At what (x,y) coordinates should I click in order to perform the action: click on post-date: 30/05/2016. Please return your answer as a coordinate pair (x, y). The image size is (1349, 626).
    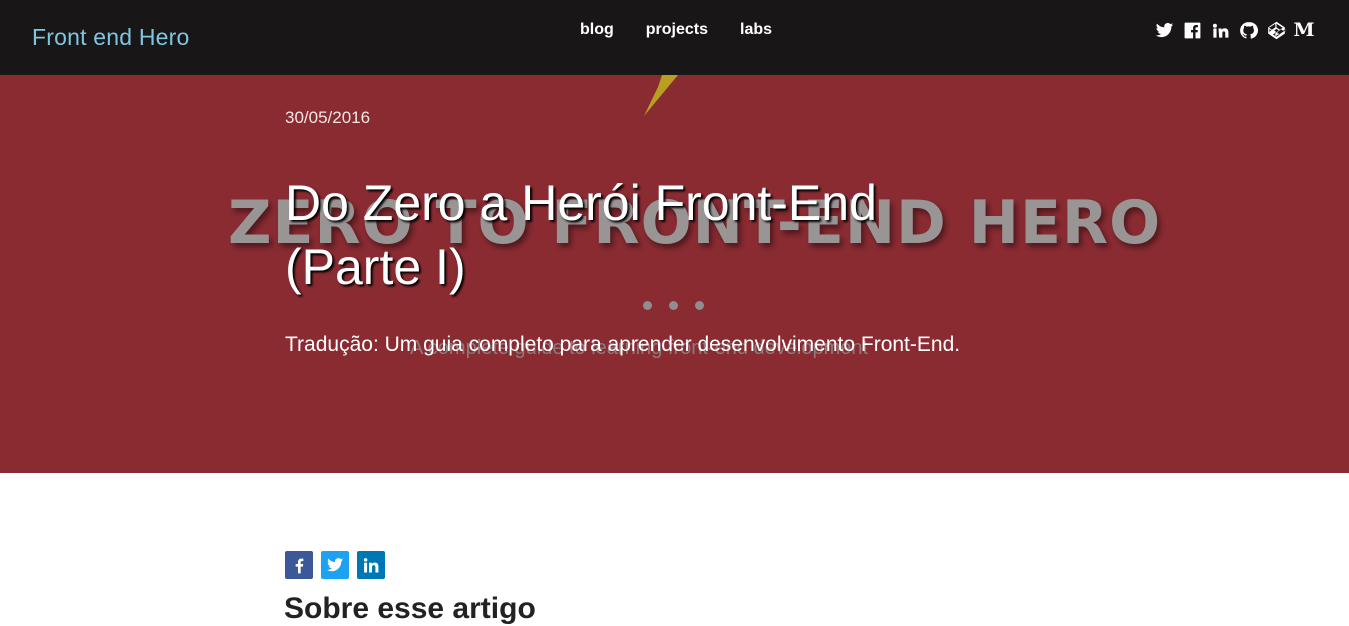
    Looking at the image, I should click on (328, 117).